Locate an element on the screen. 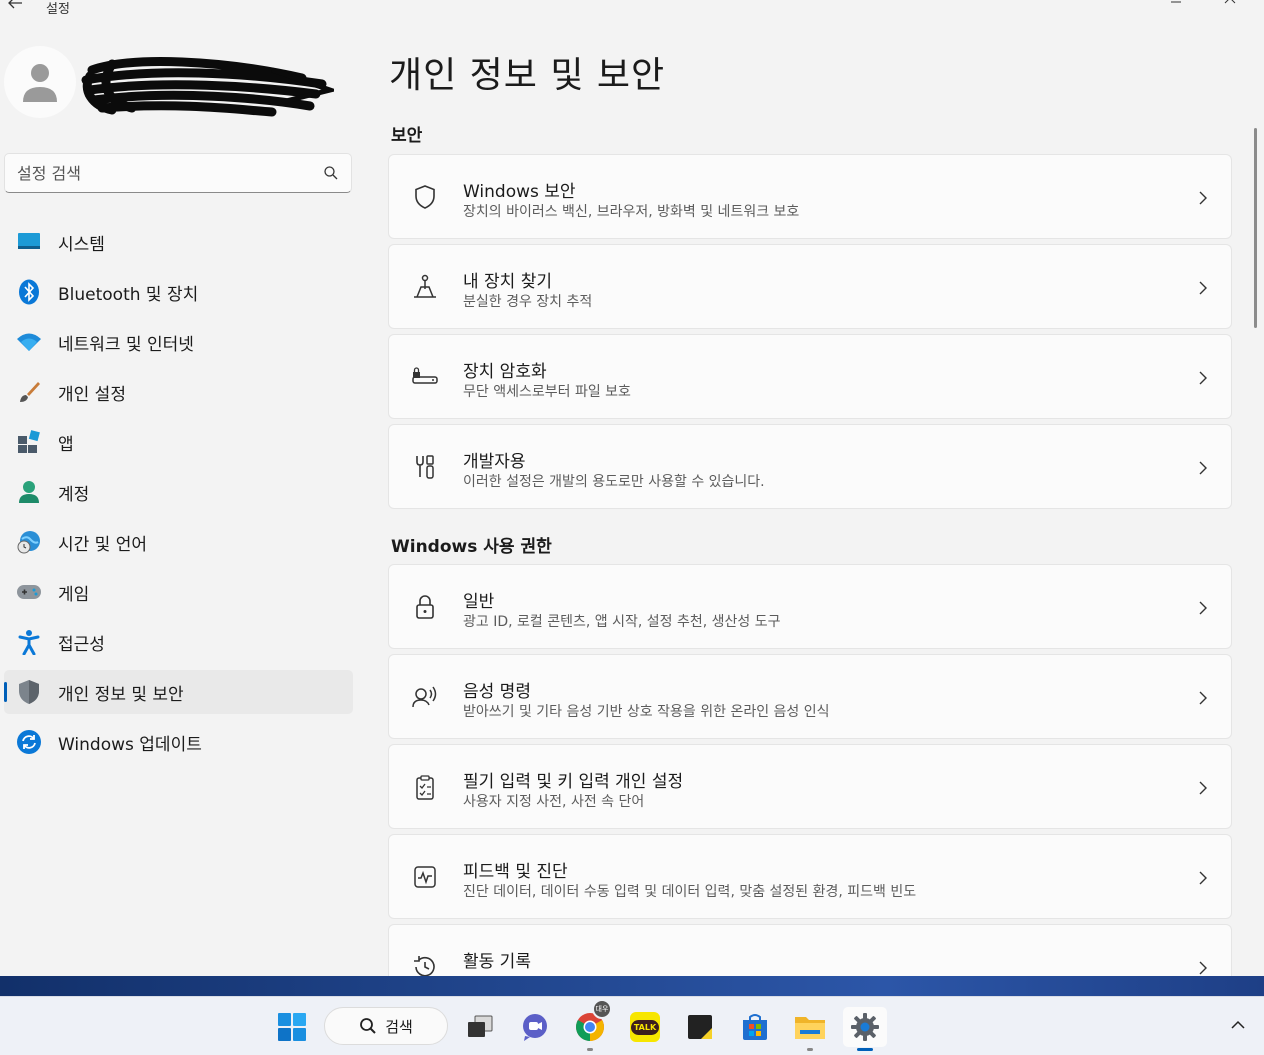 The height and width of the screenshot is (1055, 1264). sidebar-item-label: 네트워크 및 인터넷 is located at coordinates (126, 344).